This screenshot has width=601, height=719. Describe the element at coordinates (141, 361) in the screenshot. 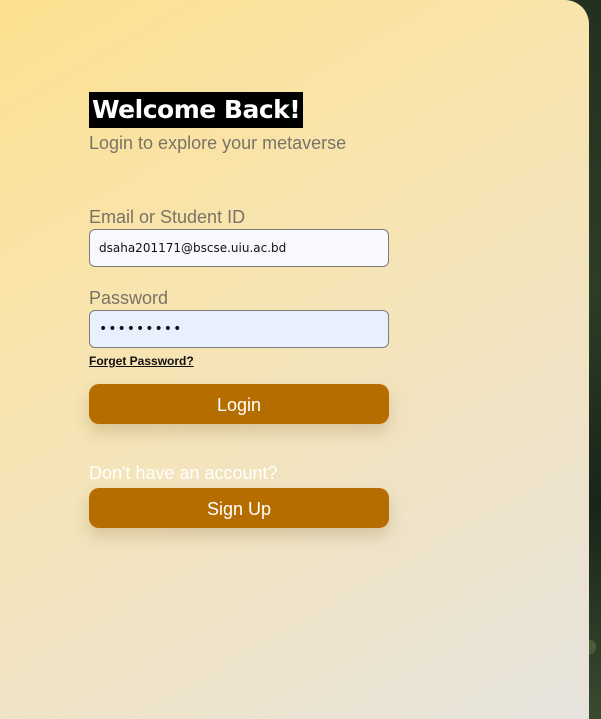

I see `forget-password-link: Forget Password?` at that location.